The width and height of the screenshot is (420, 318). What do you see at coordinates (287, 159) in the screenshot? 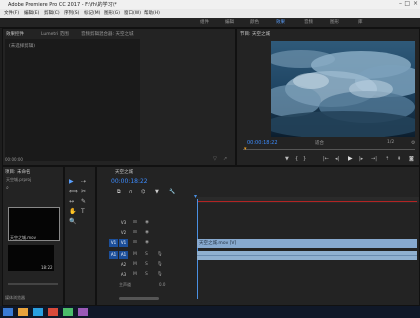
I see `add-marker-icon: ▼` at bounding box center [287, 159].